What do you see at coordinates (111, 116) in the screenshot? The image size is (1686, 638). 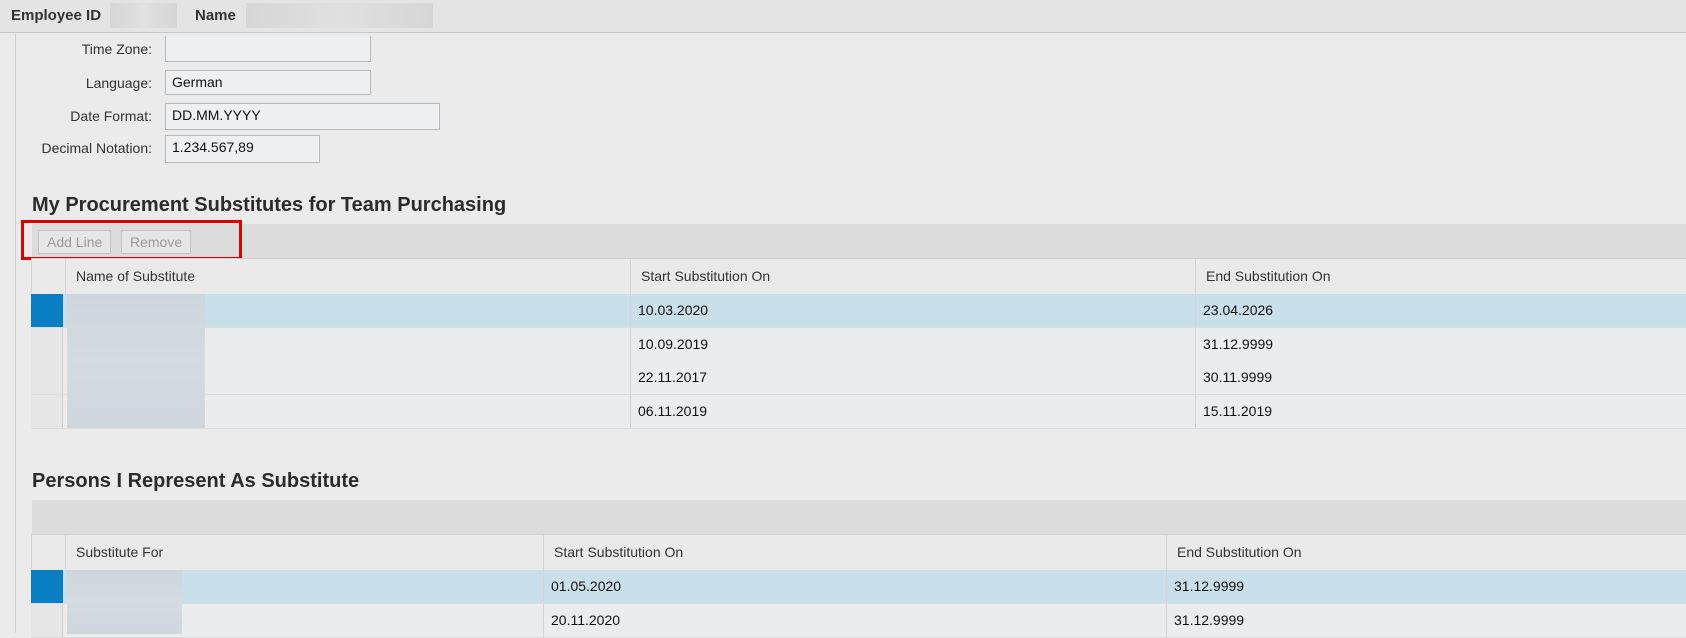 I see `date-format-label: Date Format:` at bounding box center [111, 116].